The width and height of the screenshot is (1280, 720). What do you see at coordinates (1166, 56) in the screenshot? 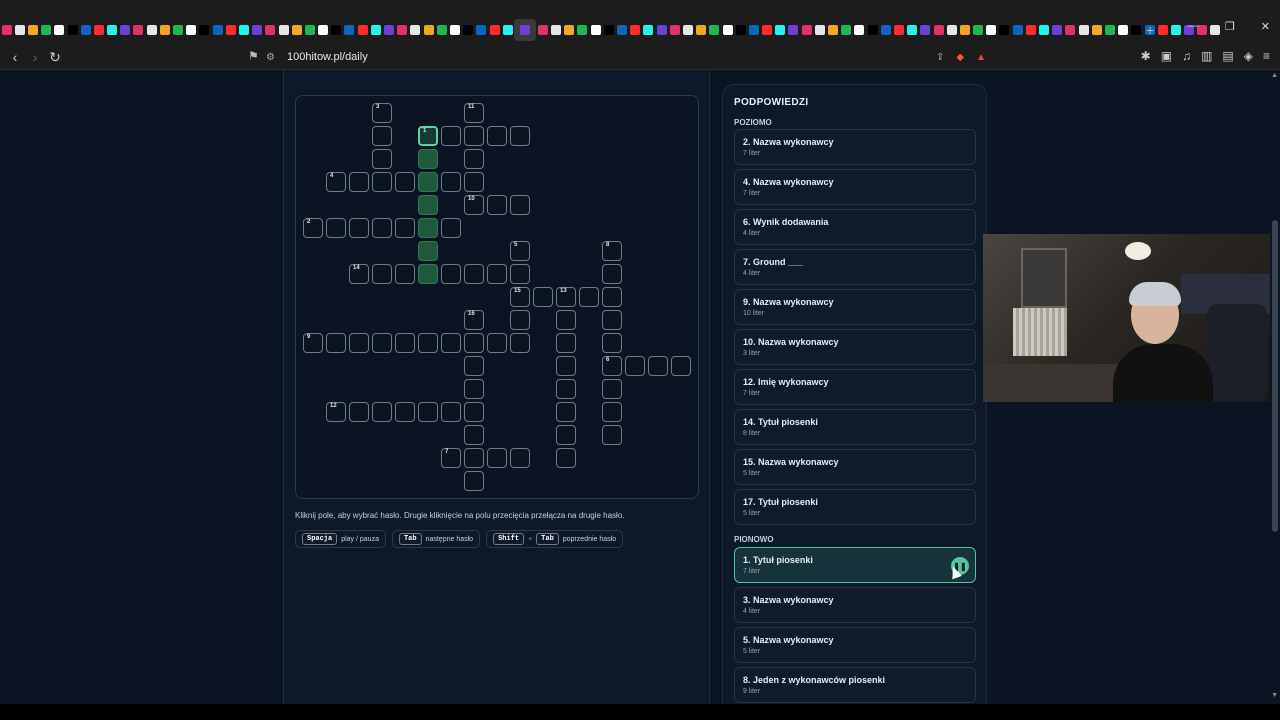
I see `screenshot-icon: ▣` at bounding box center [1166, 56].